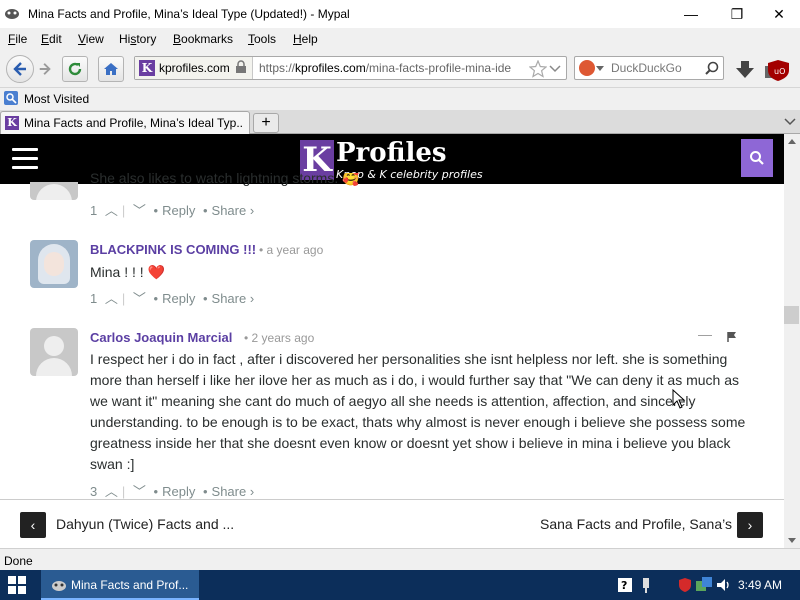 This screenshot has height=600, width=800. What do you see at coordinates (400, 99) in the screenshot?
I see `bookmarks-toolbar: Most Visited` at bounding box center [400, 99].